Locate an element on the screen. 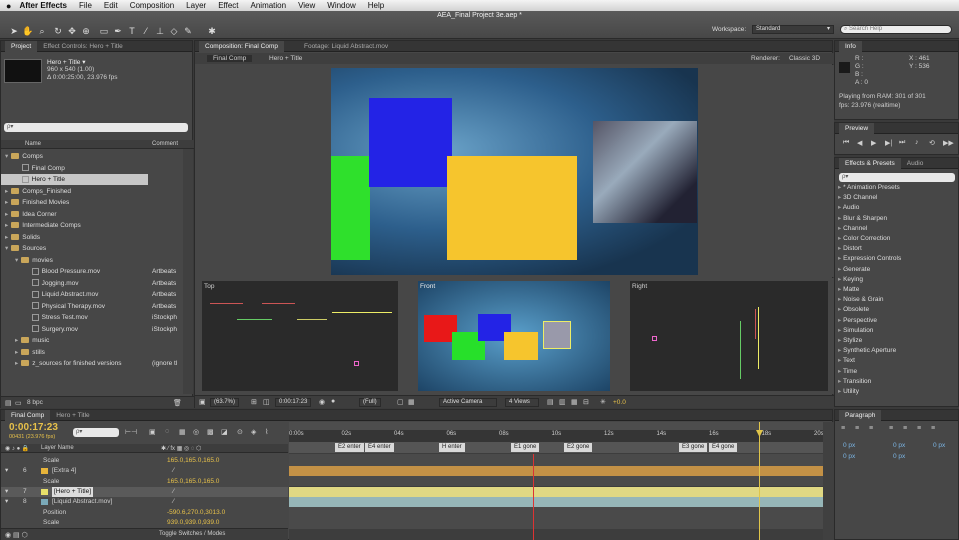  tab-footage: Footage: Liquid Abstract.mov is located at coordinates (346, 46).